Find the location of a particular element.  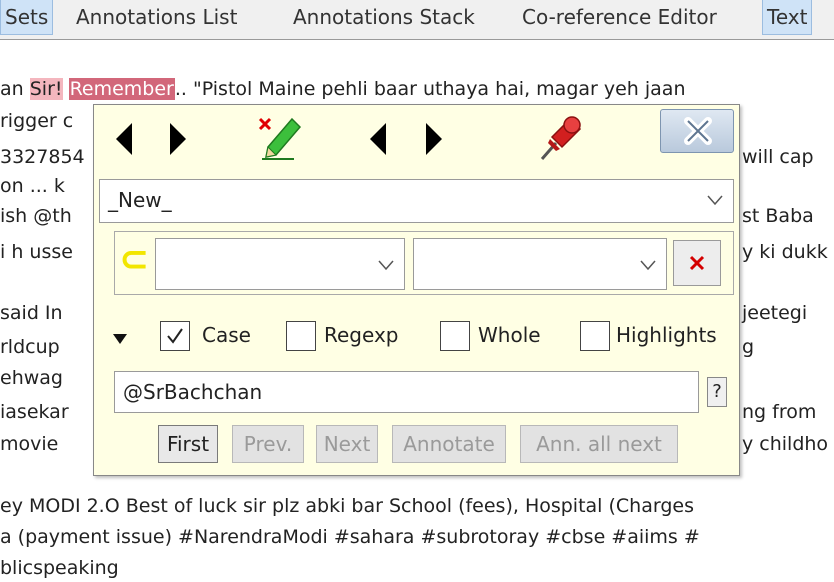

rule-row: ⊂ is located at coordinates (424, 263).